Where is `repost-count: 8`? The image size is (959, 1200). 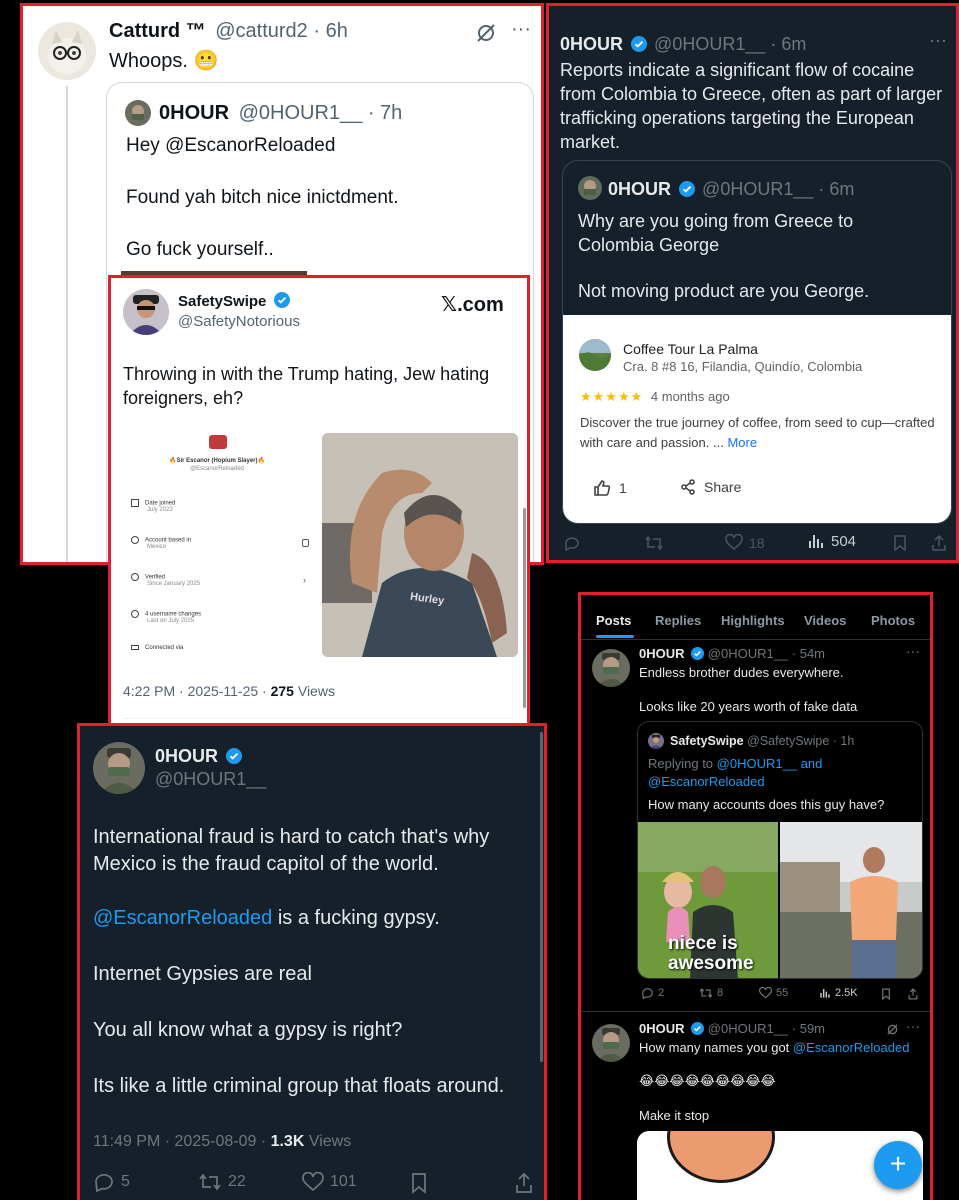
repost-count: 8 is located at coordinates (720, 993).